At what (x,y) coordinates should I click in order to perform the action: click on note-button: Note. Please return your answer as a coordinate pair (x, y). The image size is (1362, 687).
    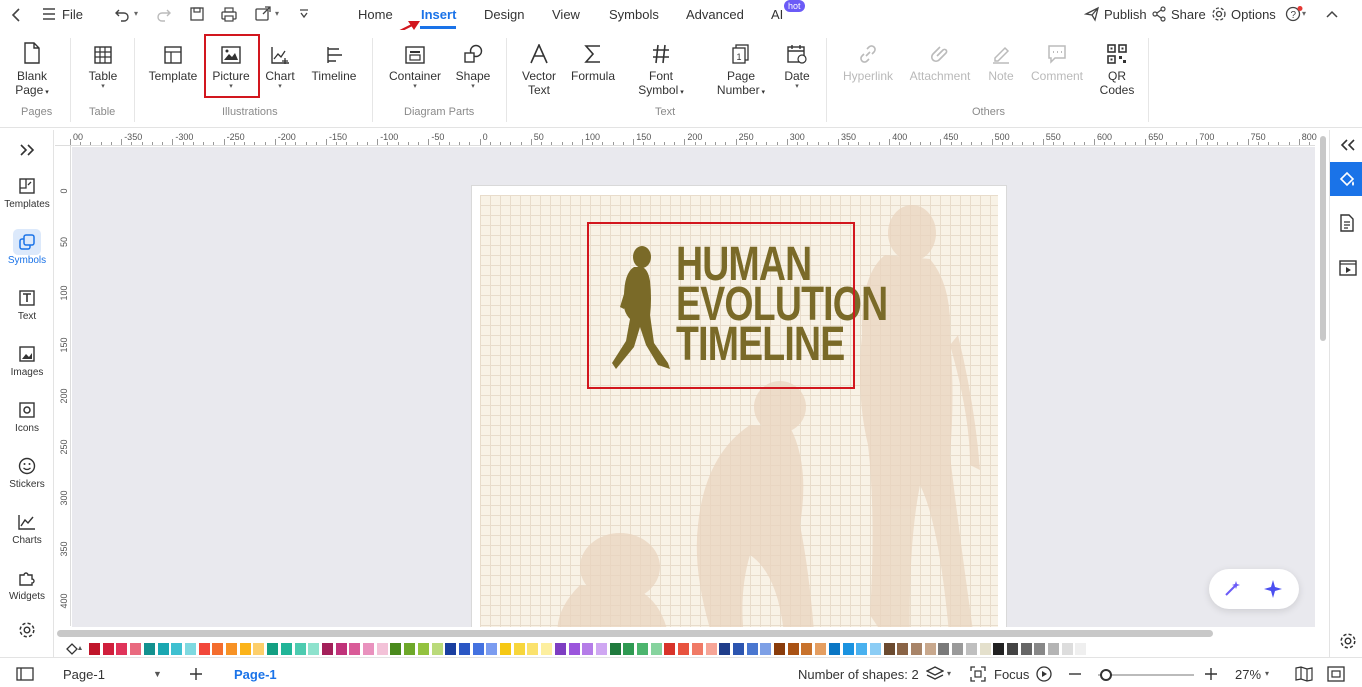
    Looking at the image, I should click on (1001, 61).